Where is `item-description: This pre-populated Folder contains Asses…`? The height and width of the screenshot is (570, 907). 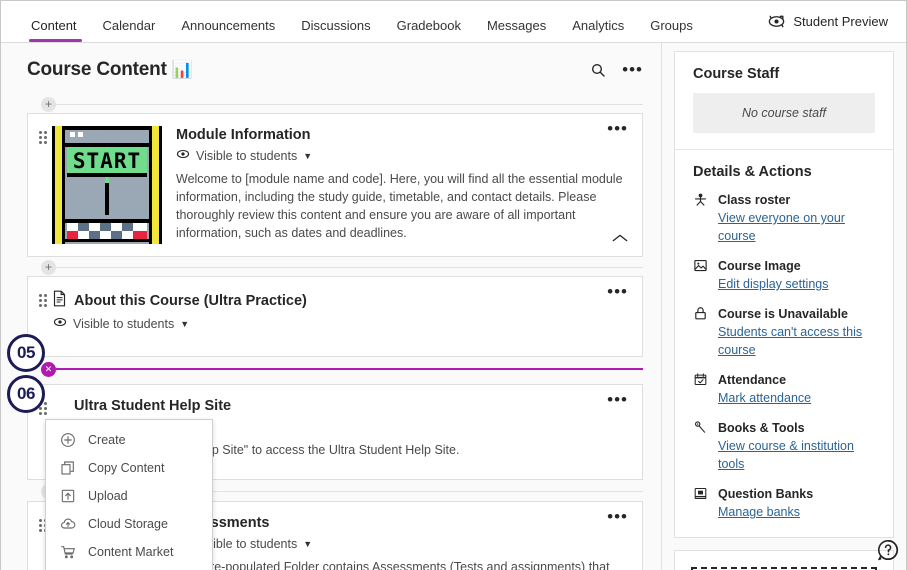 item-description: This pre-populated Folder contains Asses… is located at coordinates (393, 565).